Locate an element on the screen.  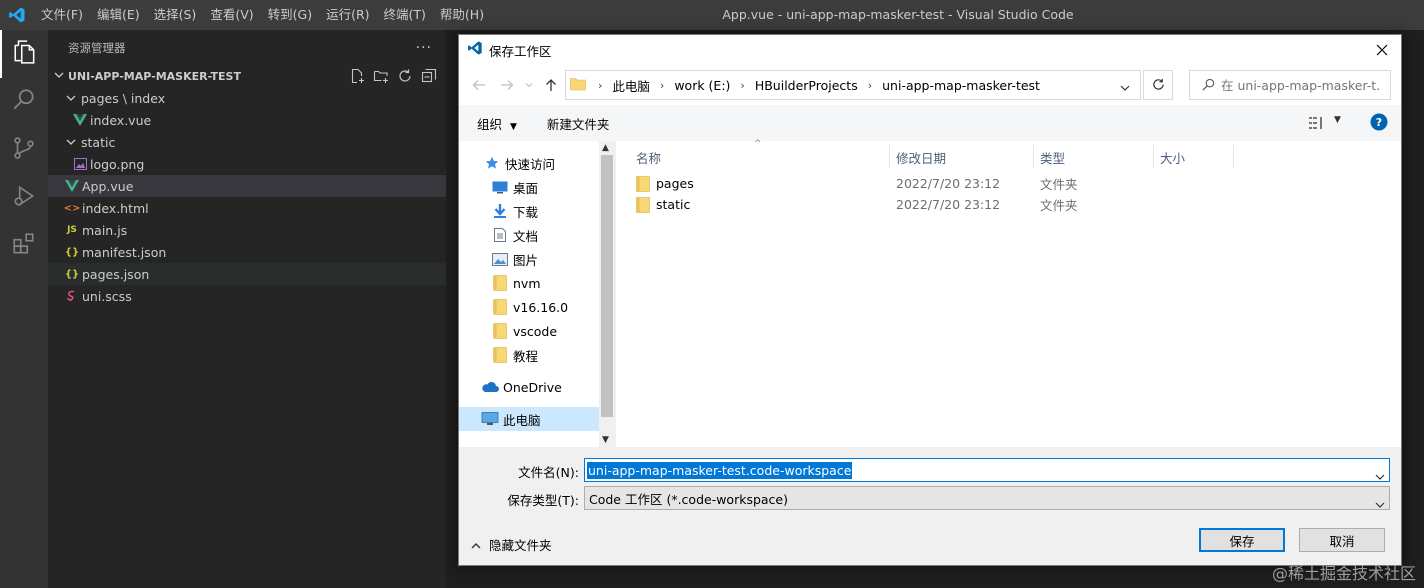
project-actions is located at coordinates (397, 76).